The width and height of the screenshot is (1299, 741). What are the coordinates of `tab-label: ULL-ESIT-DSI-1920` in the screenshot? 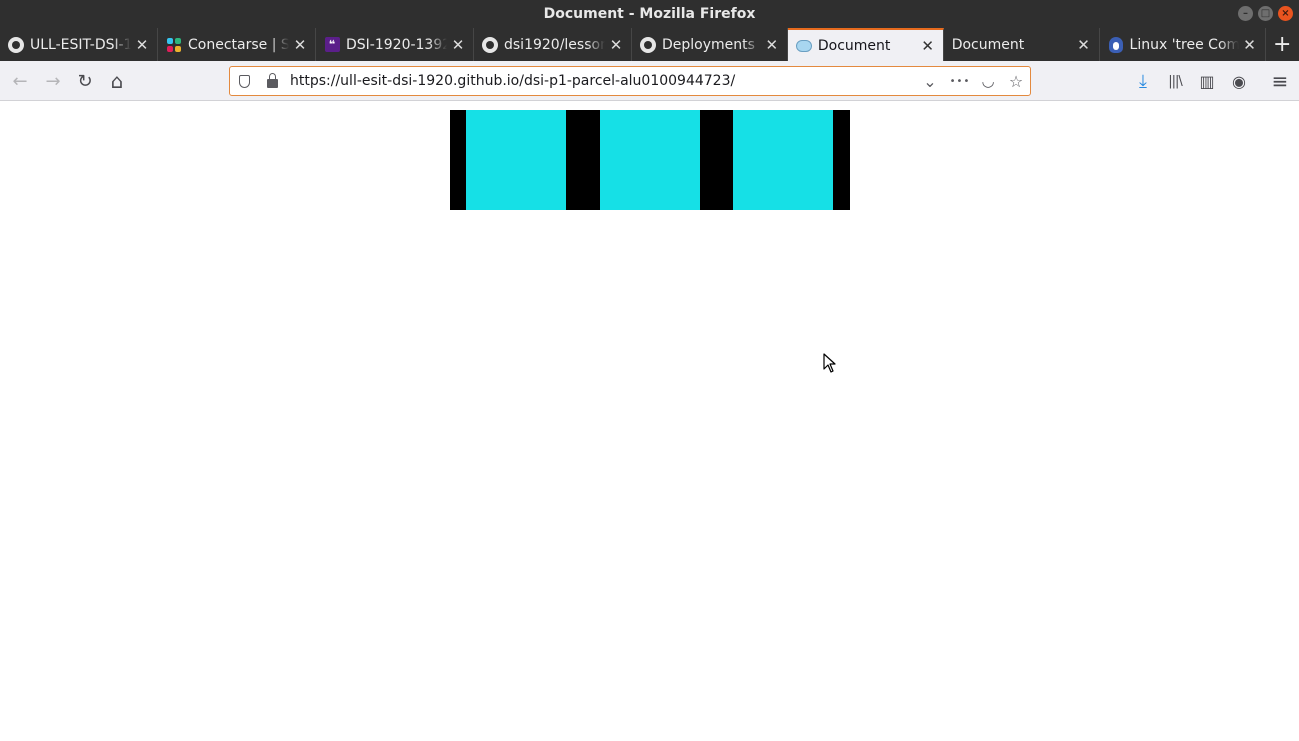 It's located at (80, 44).